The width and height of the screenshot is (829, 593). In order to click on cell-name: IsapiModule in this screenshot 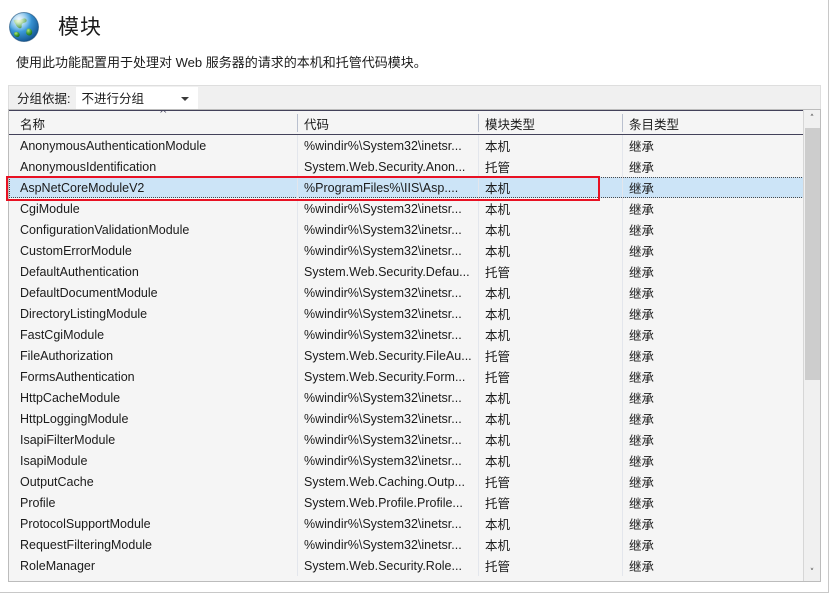, I will do `click(54, 460)`.